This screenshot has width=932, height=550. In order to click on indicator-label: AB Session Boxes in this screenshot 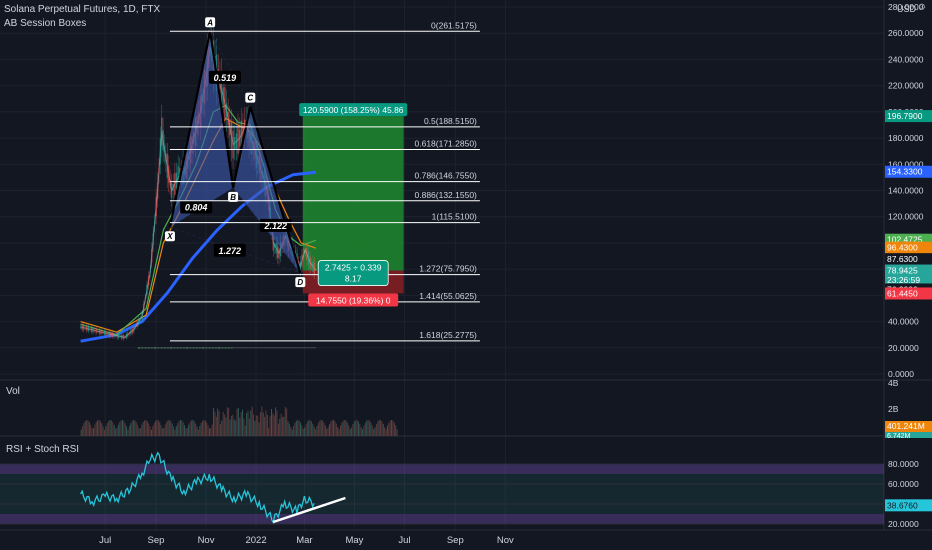, I will do `click(45, 23)`.